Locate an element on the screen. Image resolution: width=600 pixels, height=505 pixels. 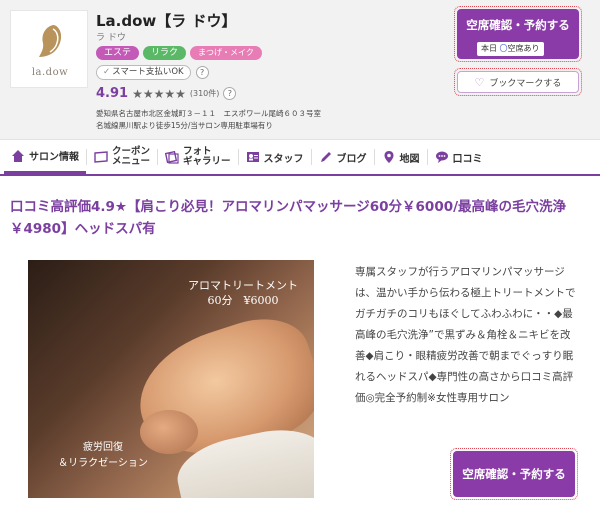
star-rating-icon: ★★★★★ is located at coordinates (159, 93).